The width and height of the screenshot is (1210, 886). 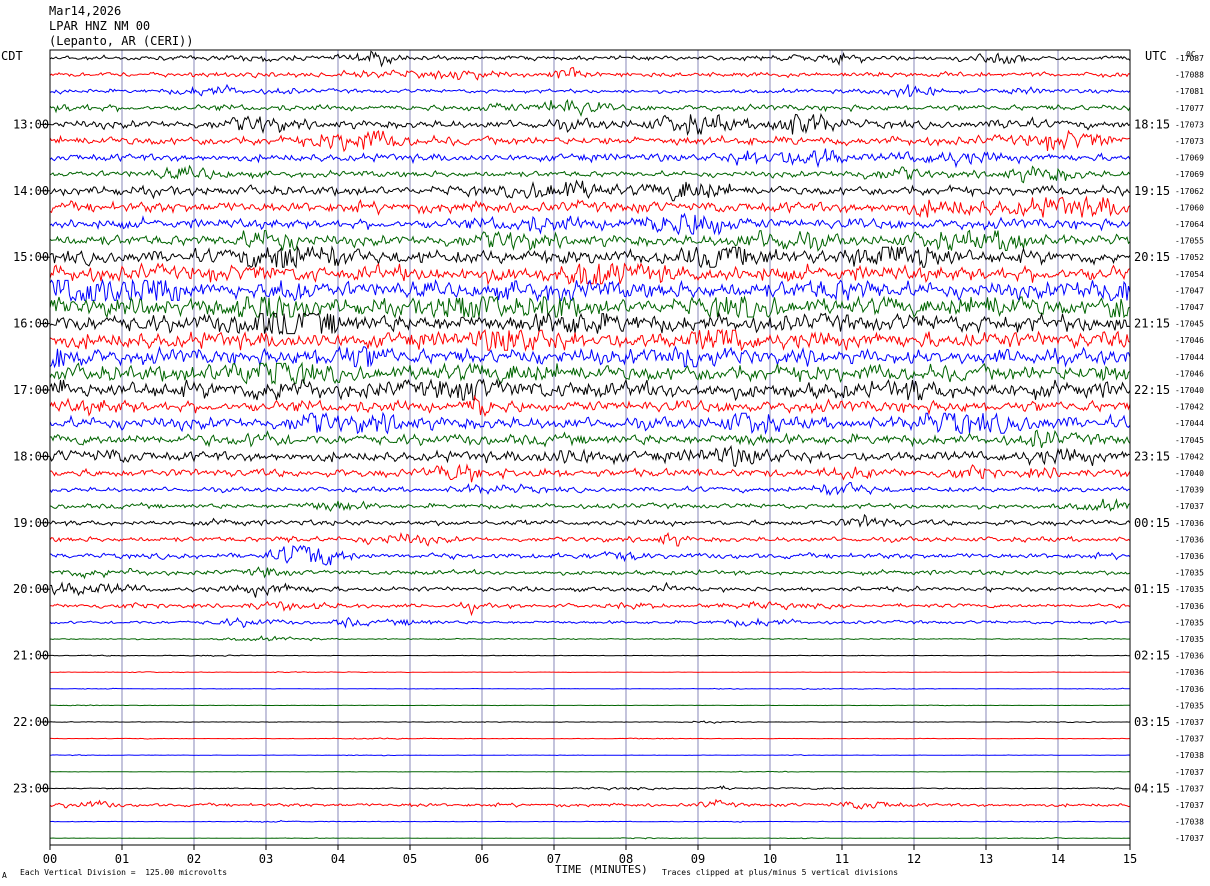 What do you see at coordinates (1189, 523) in the screenshot?
I see `trace-offset-label-28: -17036` at bounding box center [1189, 523].